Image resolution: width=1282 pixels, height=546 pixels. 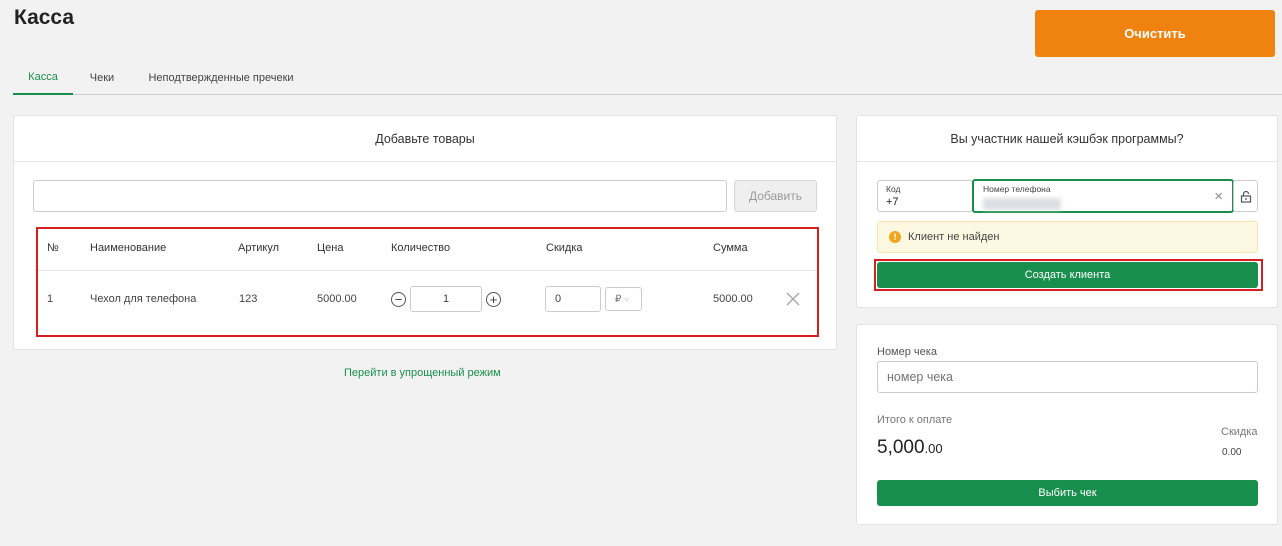 I want to click on total-cents: .00, so click(x=933, y=448).